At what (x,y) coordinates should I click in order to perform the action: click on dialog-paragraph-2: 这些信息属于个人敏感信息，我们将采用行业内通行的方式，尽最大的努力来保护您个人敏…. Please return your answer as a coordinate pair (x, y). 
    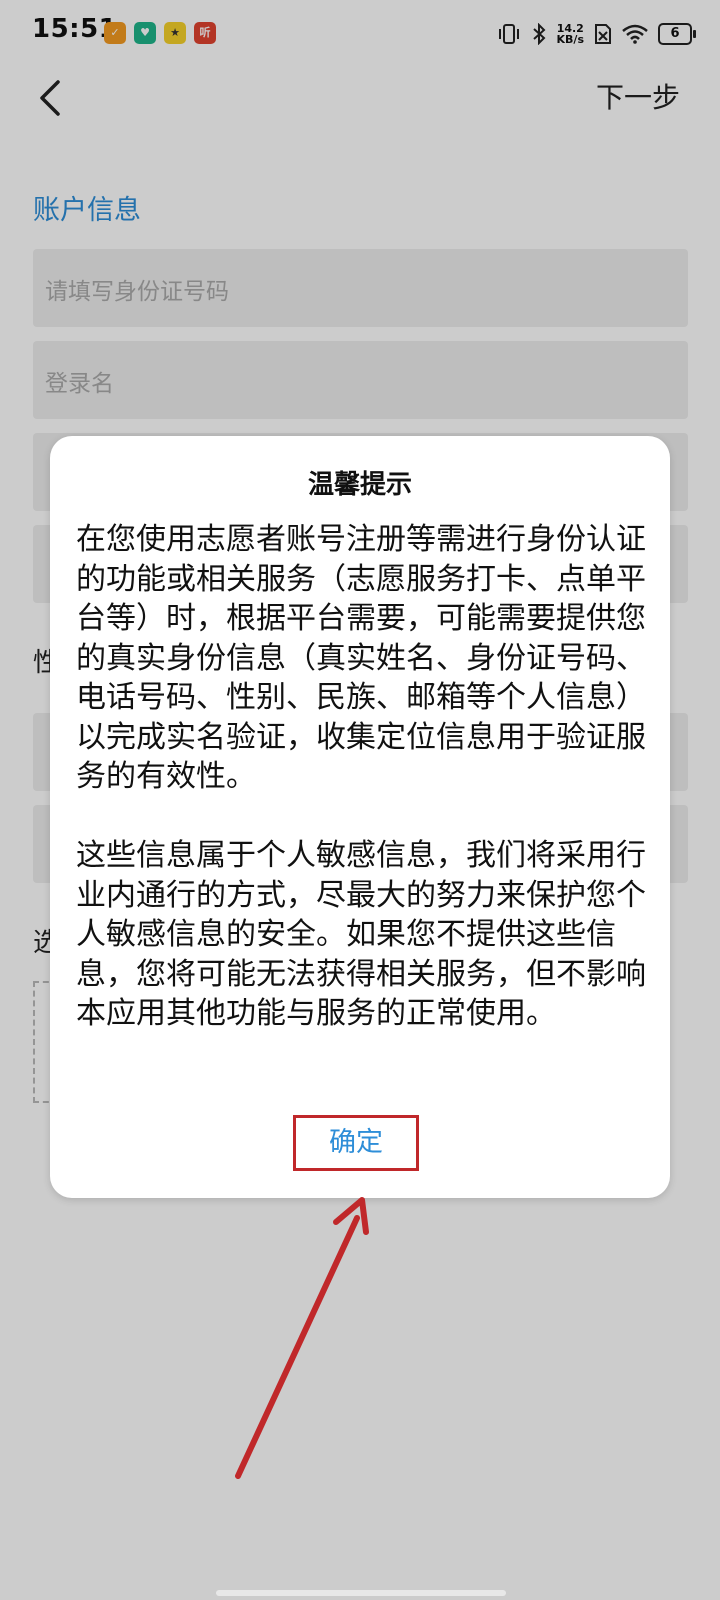
    Looking at the image, I should click on (361, 934).